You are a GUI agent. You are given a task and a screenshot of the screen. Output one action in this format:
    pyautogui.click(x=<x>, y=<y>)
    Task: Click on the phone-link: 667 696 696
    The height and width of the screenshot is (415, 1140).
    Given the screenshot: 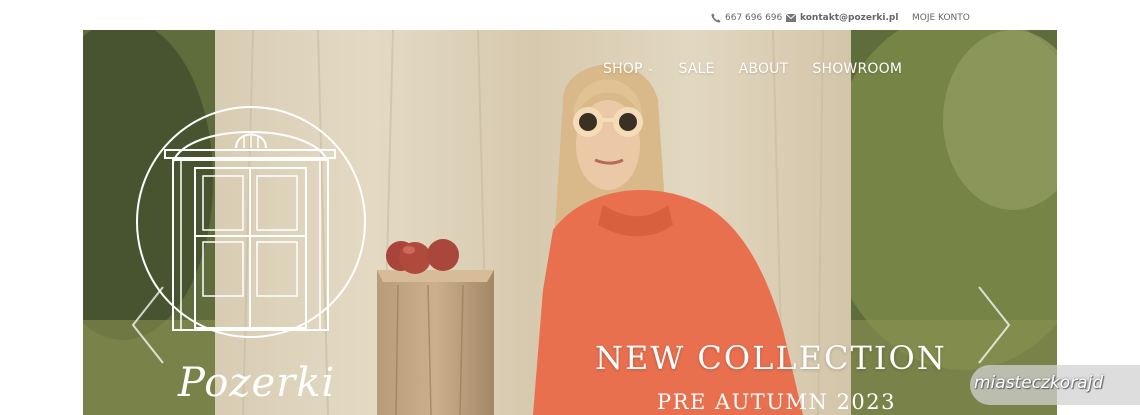 What is the action you would take?
    pyautogui.click(x=746, y=18)
    